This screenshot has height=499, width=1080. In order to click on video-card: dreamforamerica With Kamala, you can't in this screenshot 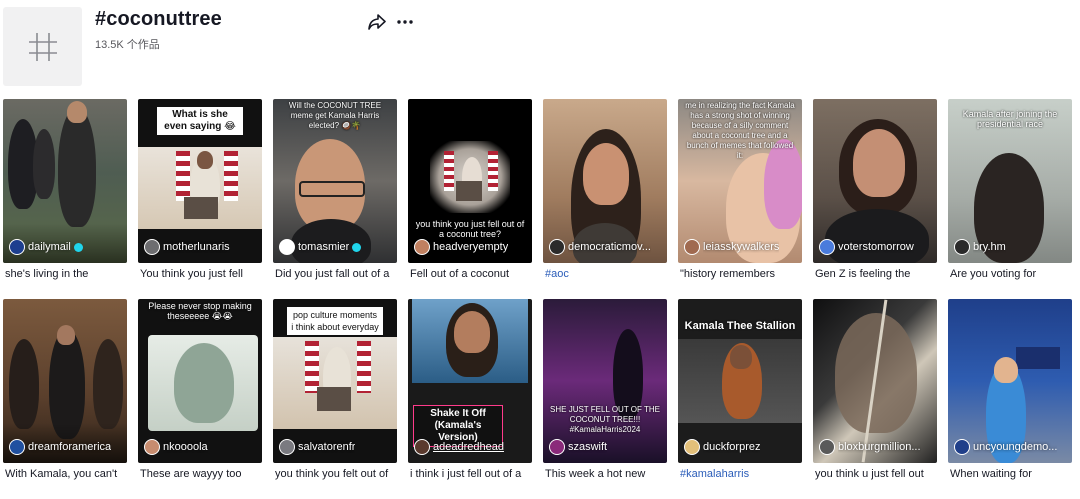, I will do `click(65, 399)`.